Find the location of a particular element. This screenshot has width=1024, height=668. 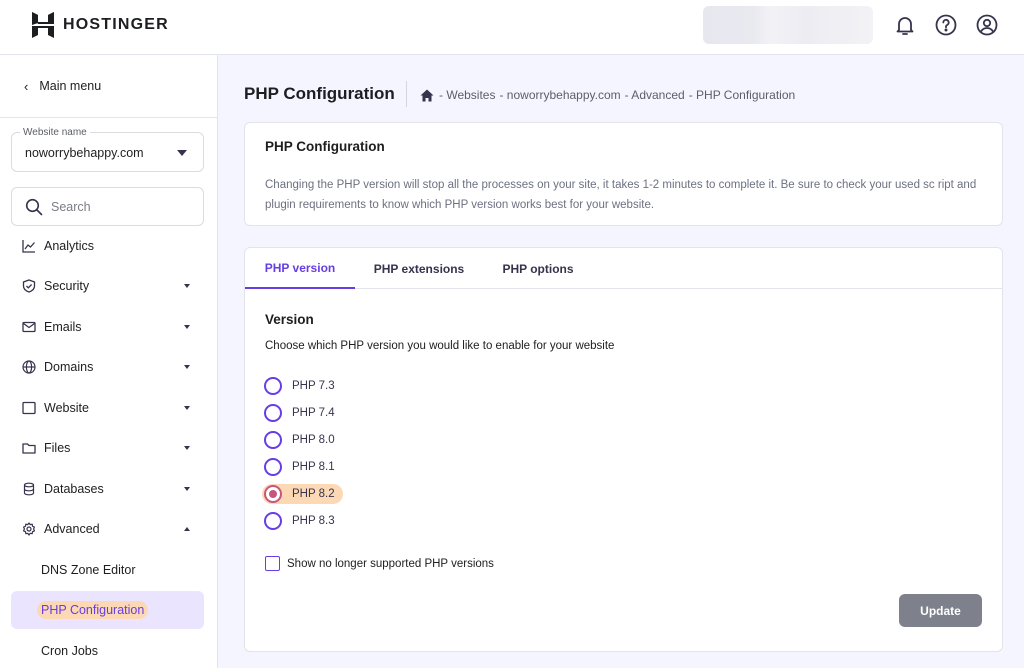

breadcrumb-advanced: - Advanced is located at coordinates (655, 95).